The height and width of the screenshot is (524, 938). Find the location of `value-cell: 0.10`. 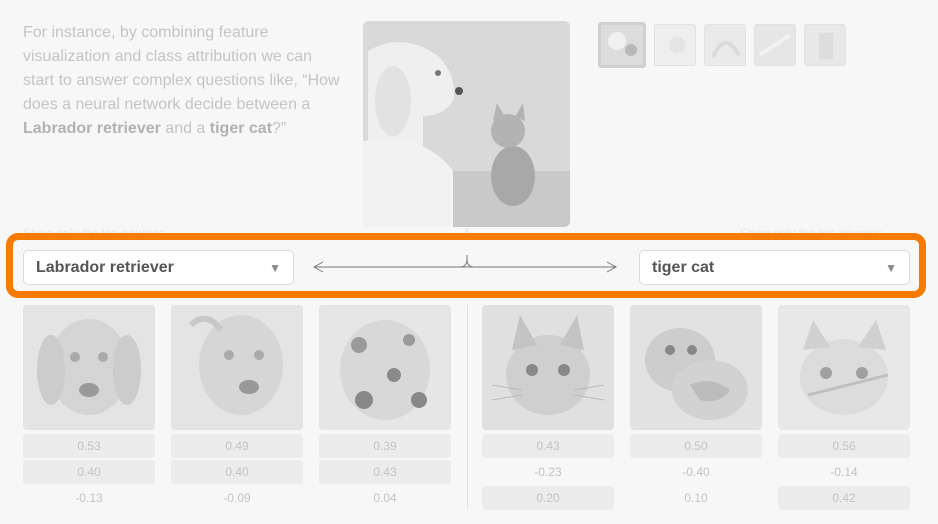

value-cell: 0.10 is located at coordinates (696, 498).